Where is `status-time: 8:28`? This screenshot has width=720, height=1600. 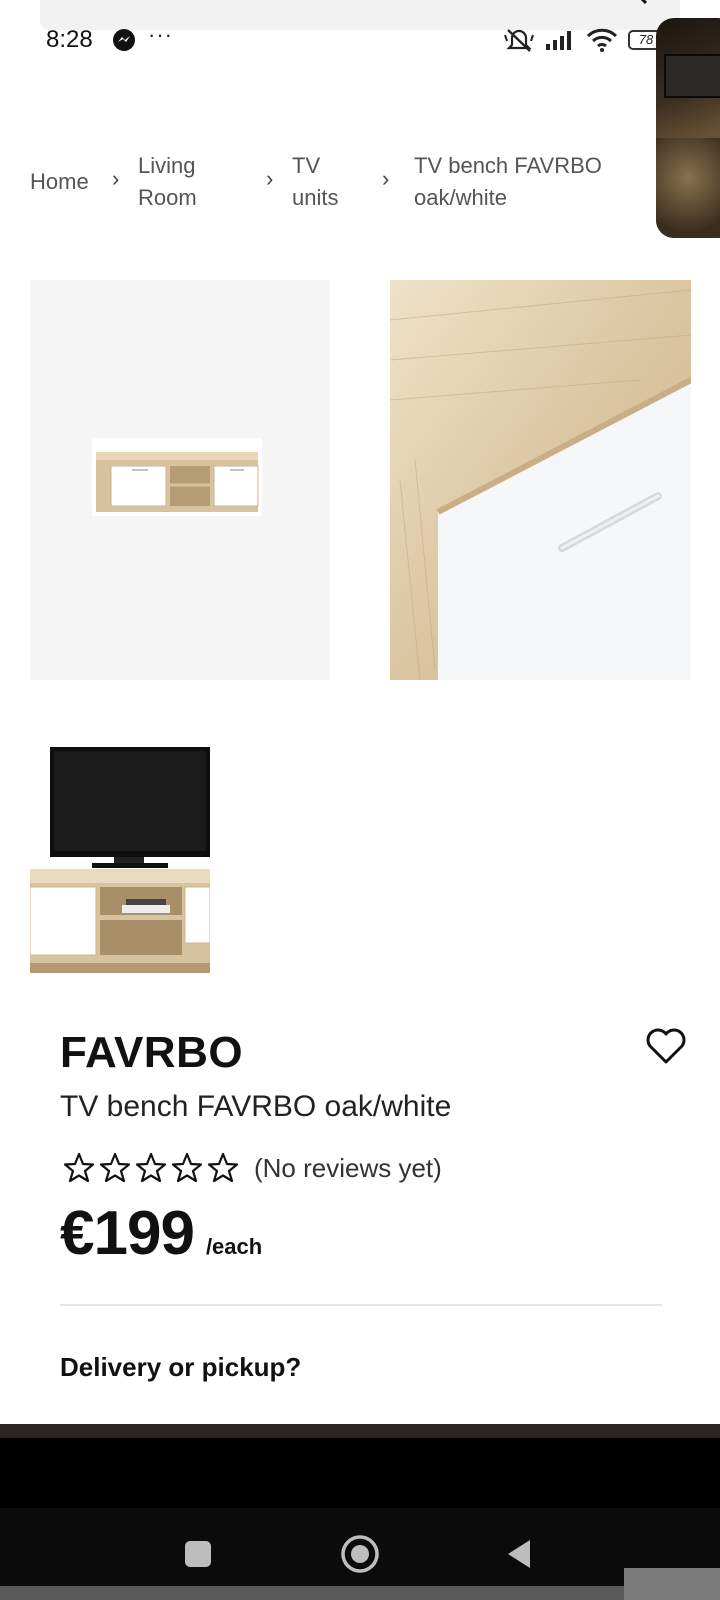
status-time: 8:28 is located at coordinates (69, 39).